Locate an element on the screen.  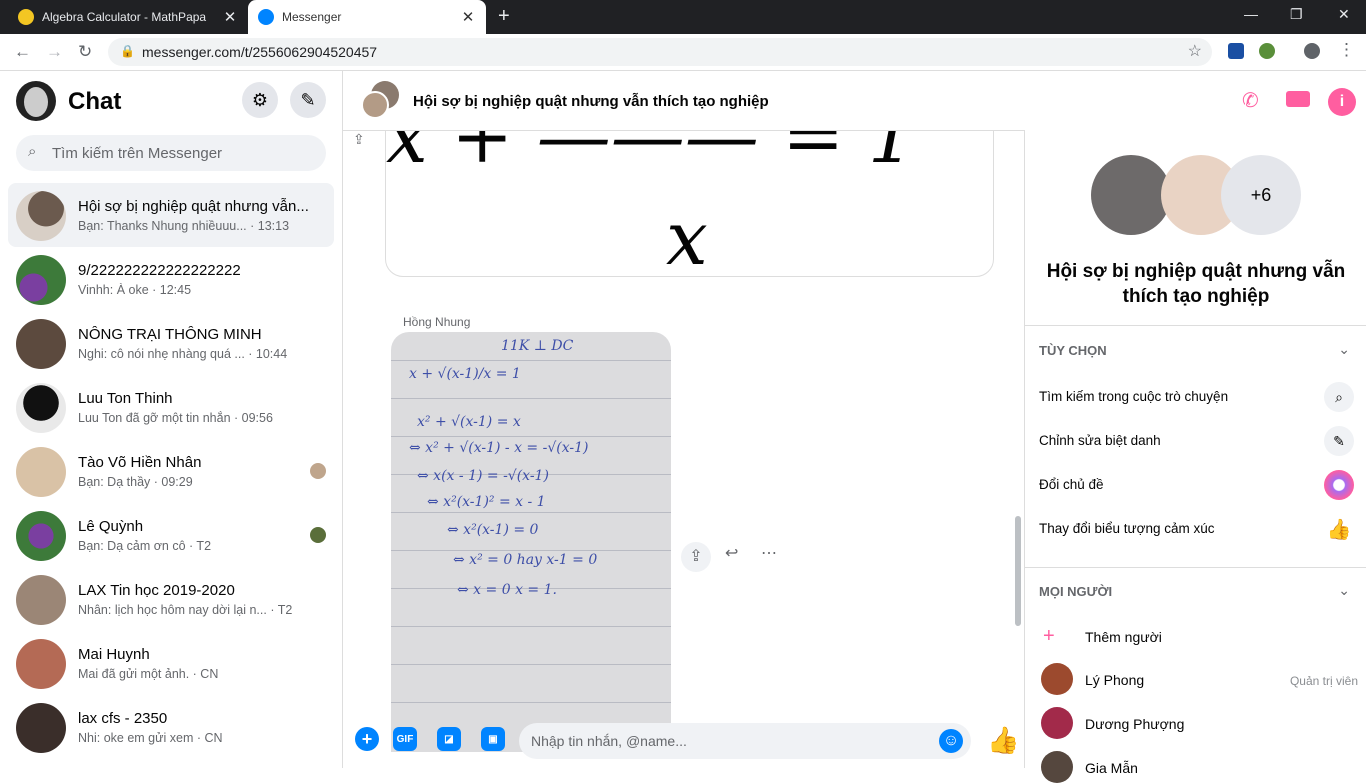
conversation-name: NÔNG TRẠI THÔNG MINH is located at coordinates (170, 334).